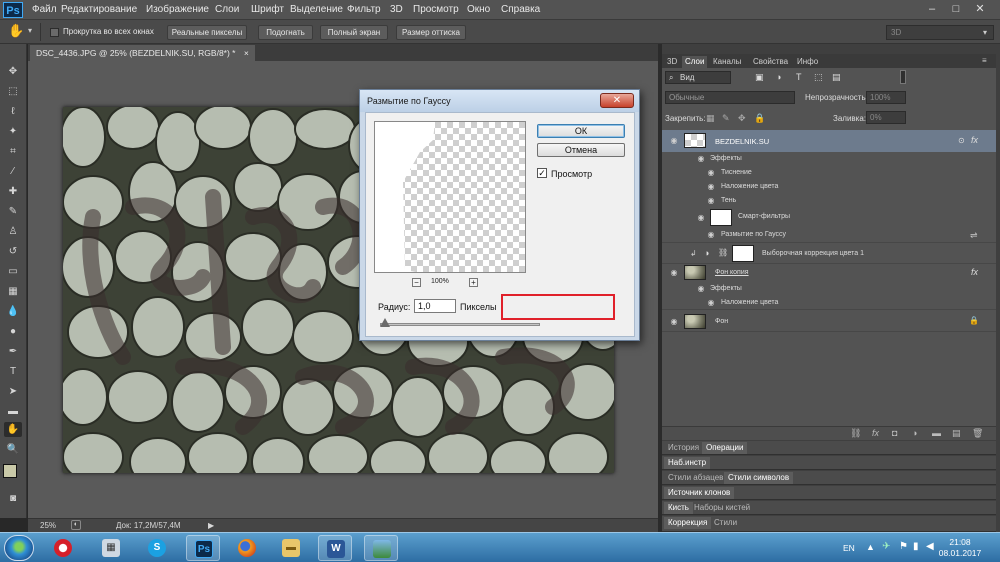  I want to click on tab-actions: Операции, so click(725, 448).